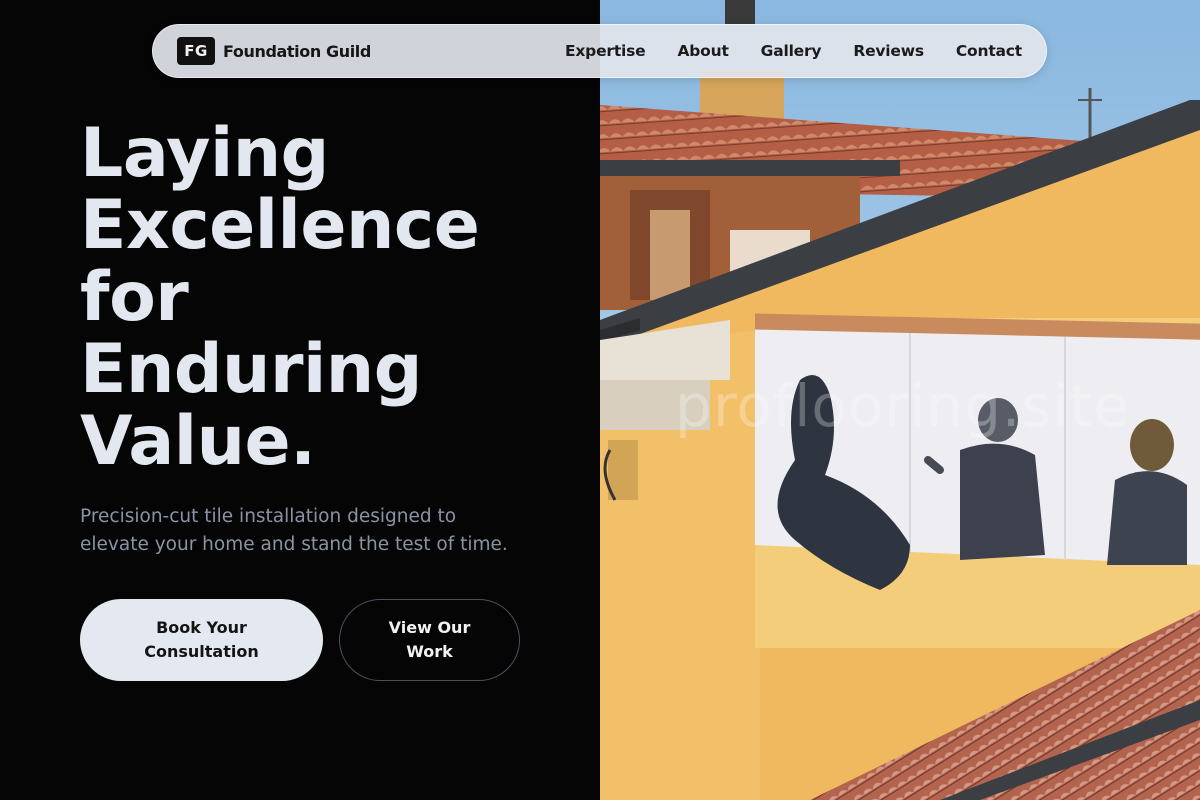  I want to click on book-consultation-button: Book Your Consultation, so click(201, 640).